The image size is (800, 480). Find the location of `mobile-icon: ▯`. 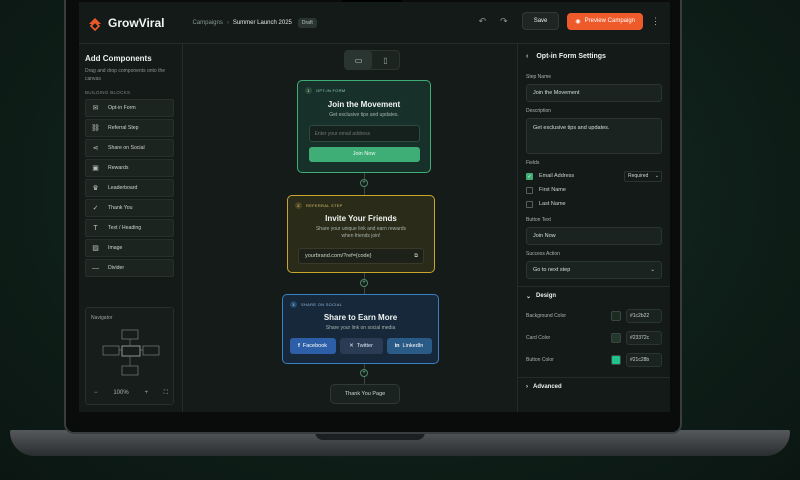

mobile-icon: ▯ is located at coordinates (385, 60).